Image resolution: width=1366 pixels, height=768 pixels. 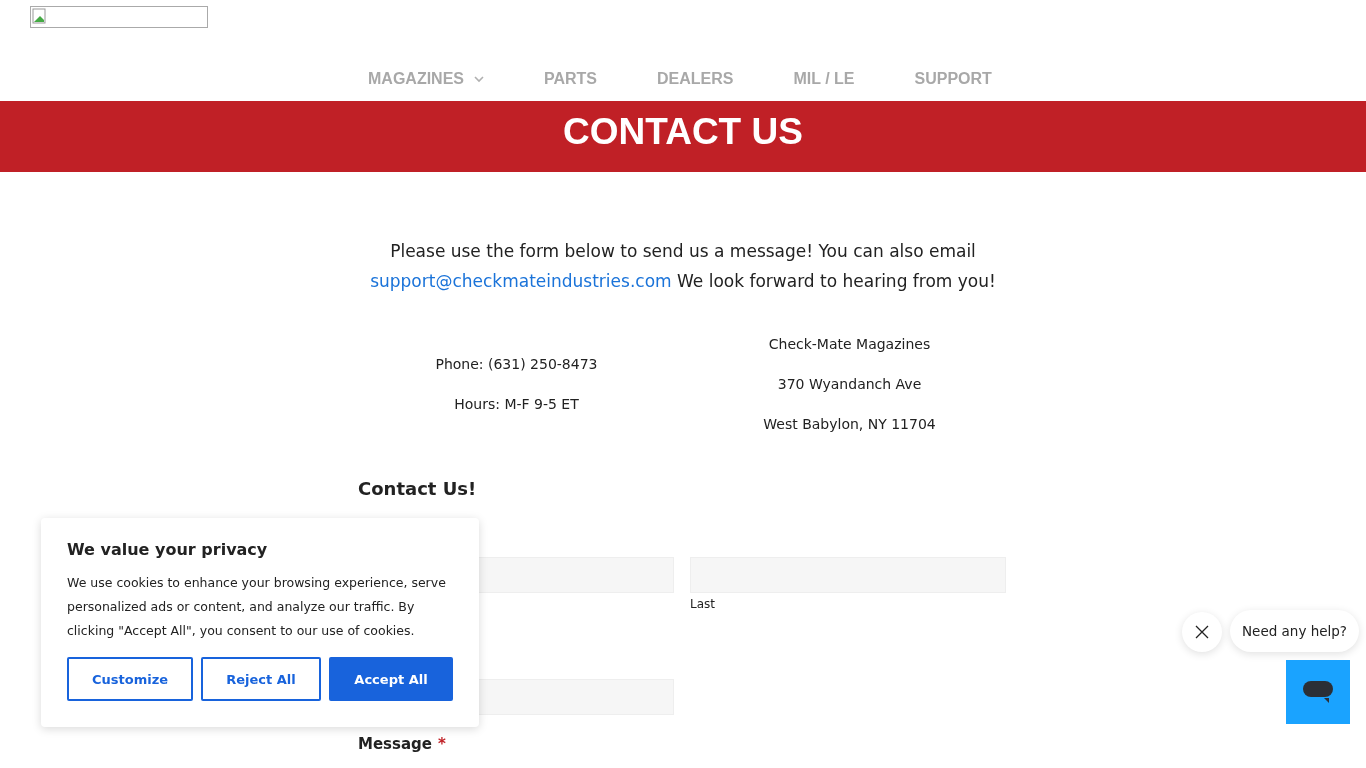 What do you see at coordinates (391, 679) in the screenshot?
I see `accept-button: Accept All` at bounding box center [391, 679].